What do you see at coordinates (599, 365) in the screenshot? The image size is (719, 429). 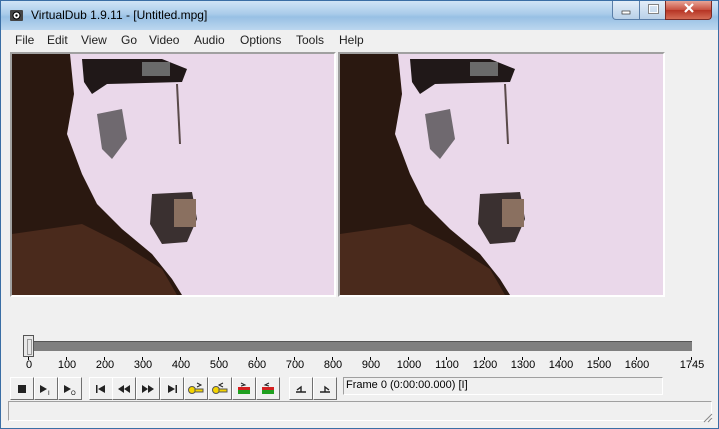 I see `tick-label: 1500` at bounding box center [599, 365].